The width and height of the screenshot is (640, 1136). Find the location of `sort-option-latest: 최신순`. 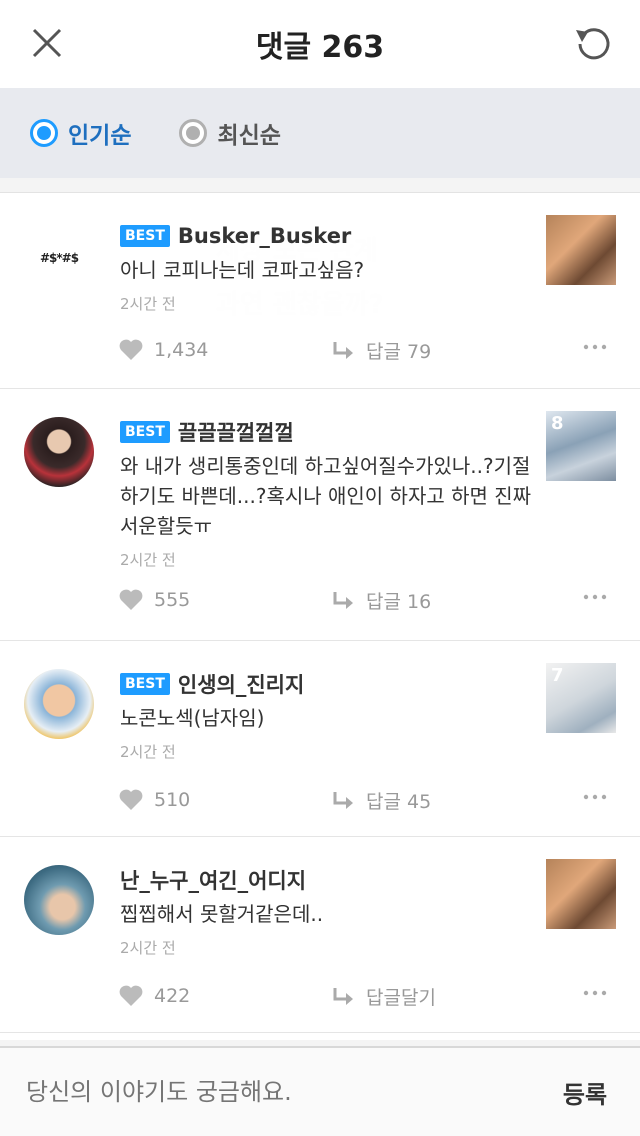

sort-option-latest: 최신순 is located at coordinates (230, 133).